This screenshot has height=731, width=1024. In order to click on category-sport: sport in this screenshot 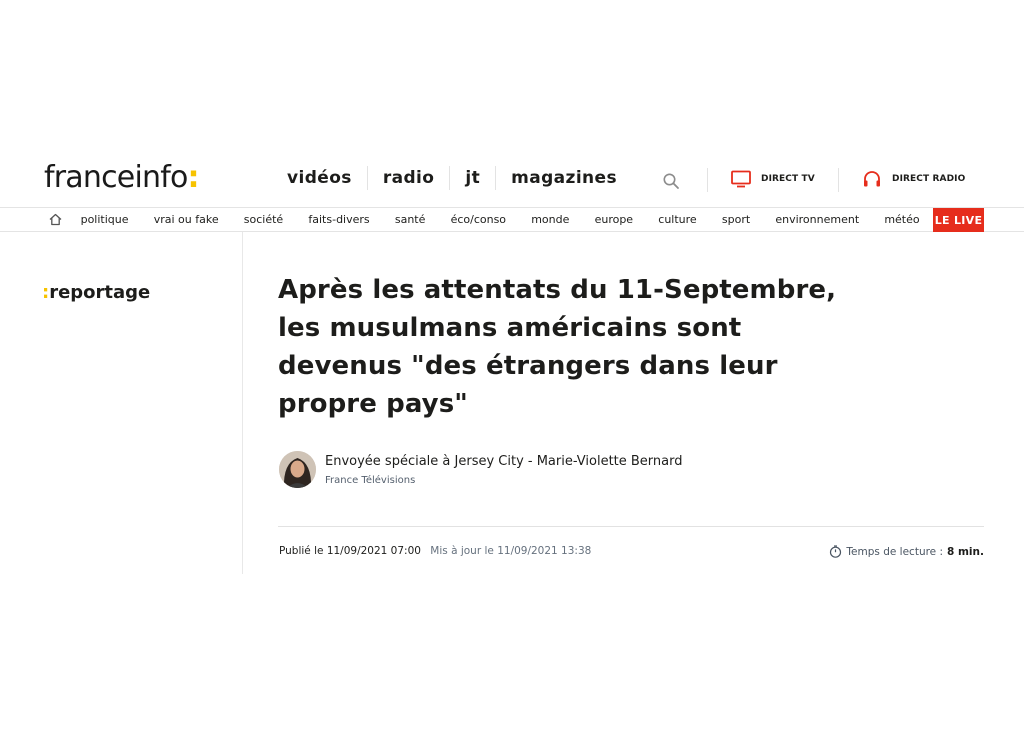, I will do `click(735, 219)`.